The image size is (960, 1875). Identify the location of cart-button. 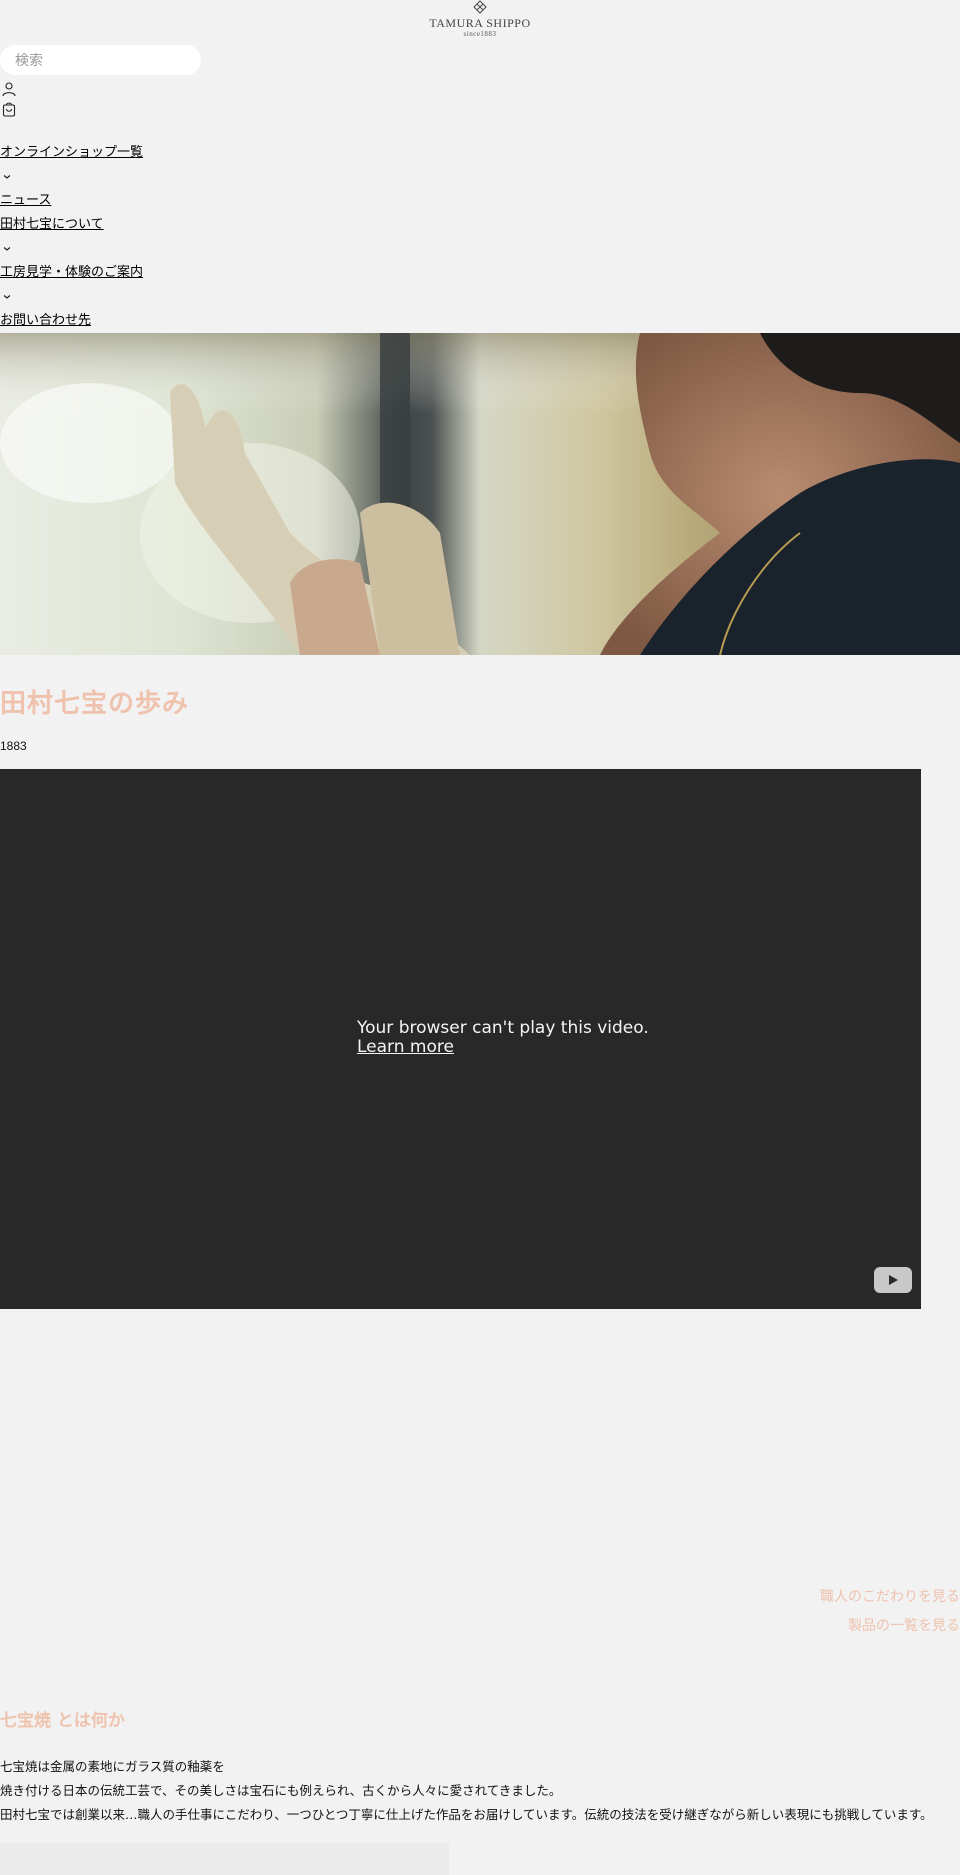
(9, 109).